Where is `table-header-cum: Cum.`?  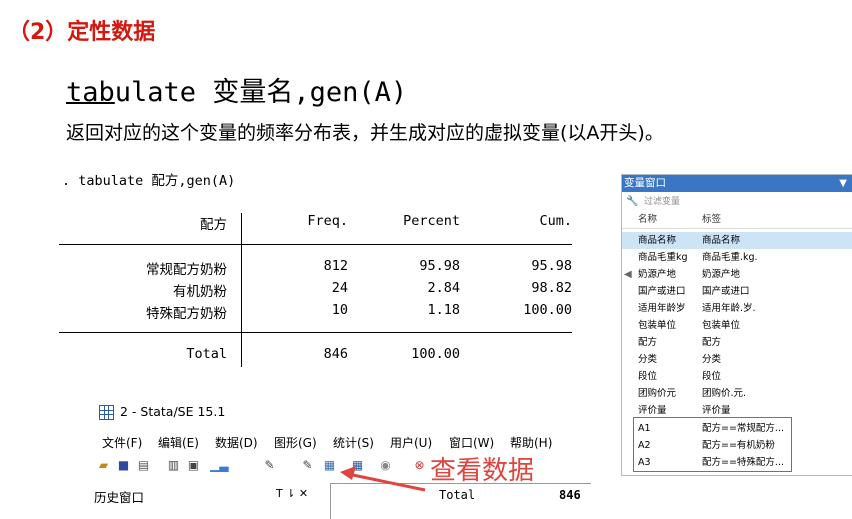
table-header-cum: Cum. is located at coordinates (555, 221).